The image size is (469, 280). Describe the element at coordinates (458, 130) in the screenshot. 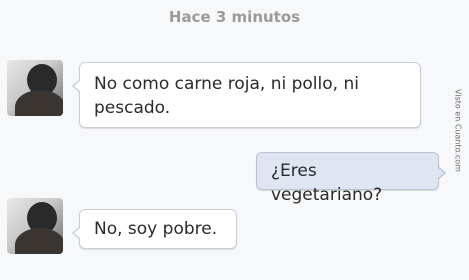

I see `watermark: Visto en Cuanto.com` at that location.